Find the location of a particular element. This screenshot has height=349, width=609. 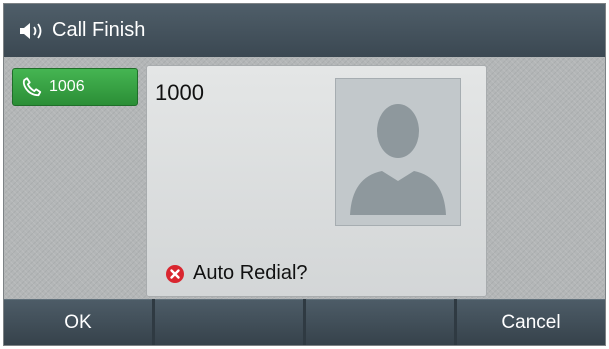

line-key-1006: 1006 is located at coordinates (75, 87).